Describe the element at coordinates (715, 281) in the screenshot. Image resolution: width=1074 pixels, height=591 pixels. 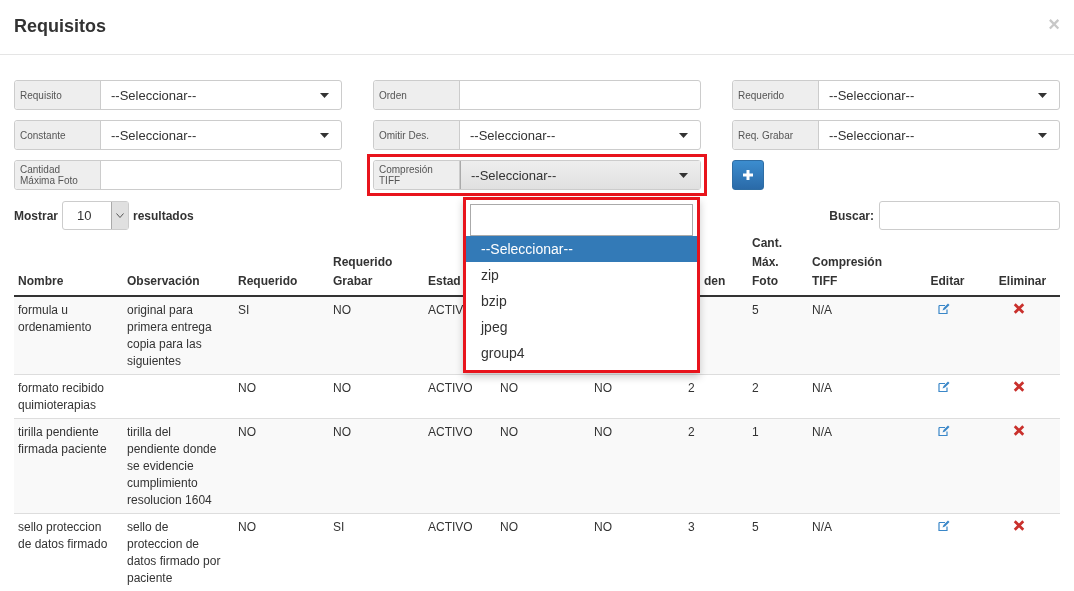
I see `column-header: den` at that location.